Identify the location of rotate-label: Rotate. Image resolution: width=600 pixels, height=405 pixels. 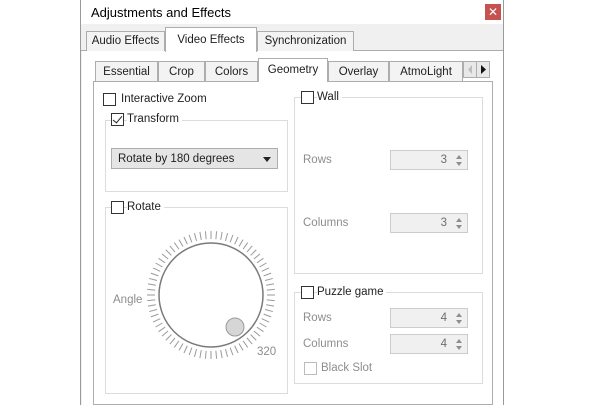
(145, 207).